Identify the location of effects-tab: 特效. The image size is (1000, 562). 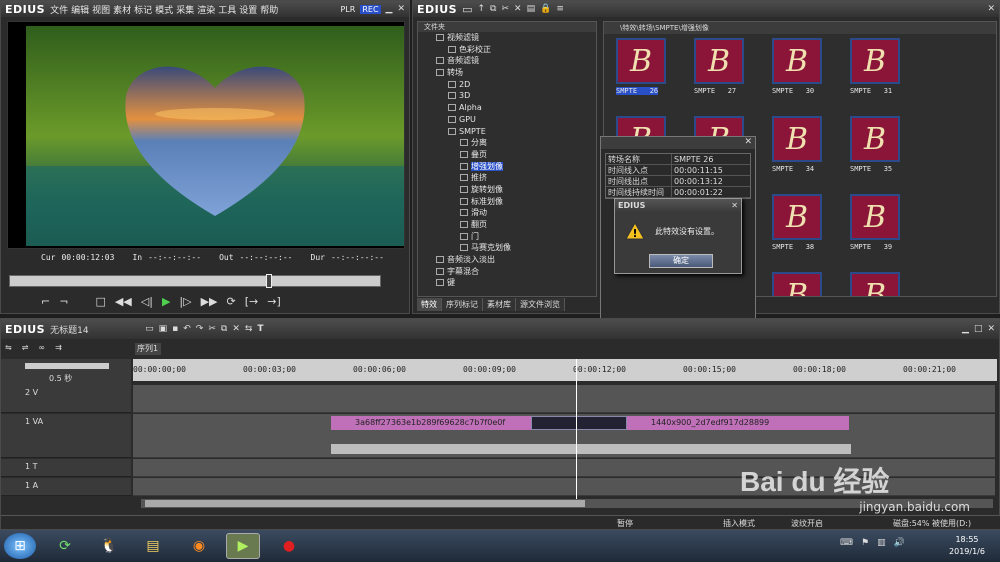
(429, 304).